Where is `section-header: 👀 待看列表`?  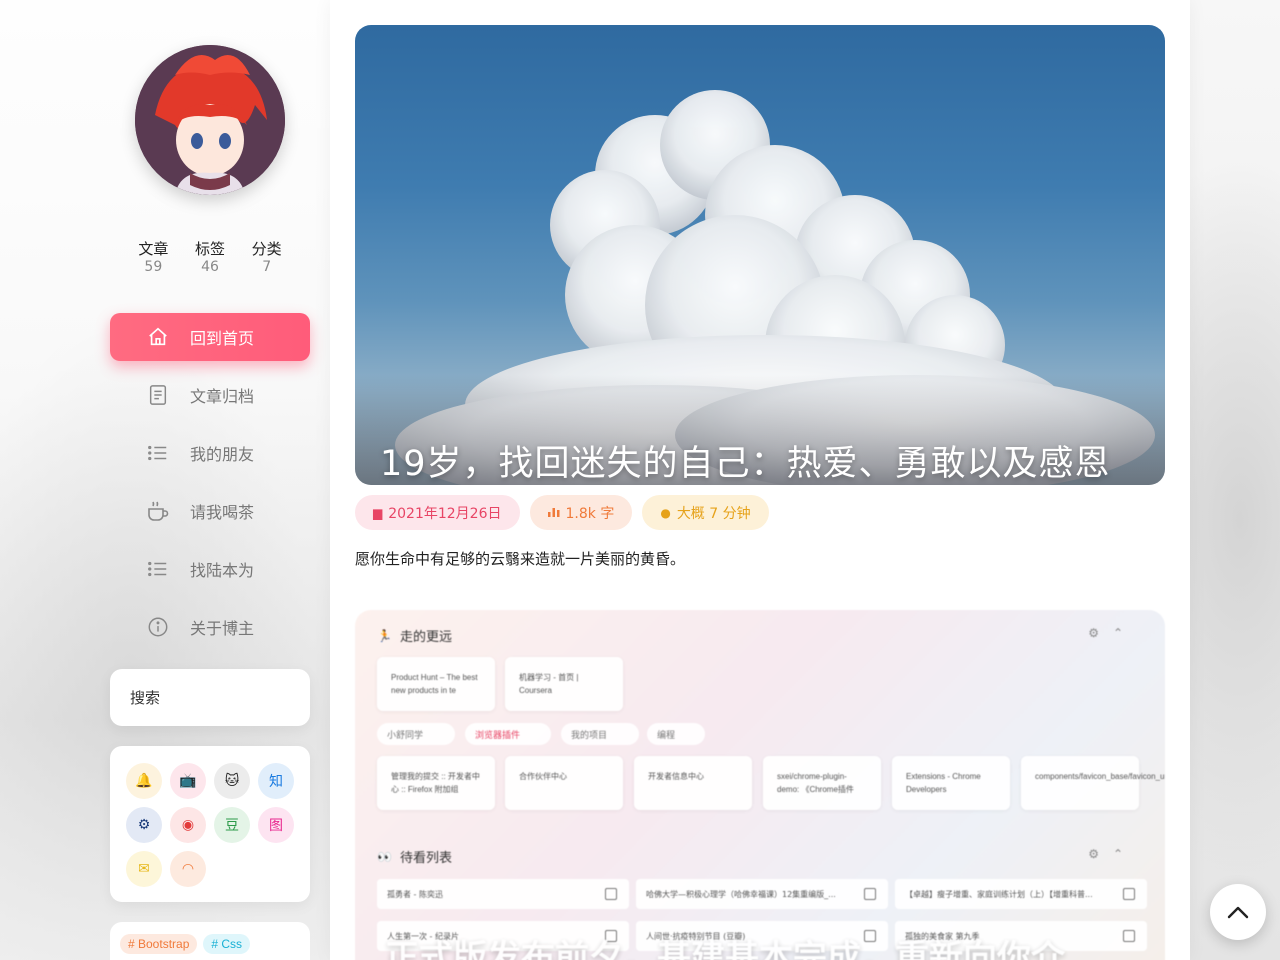
section-header: 👀 待看列表 is located at coordinates (414, 857).